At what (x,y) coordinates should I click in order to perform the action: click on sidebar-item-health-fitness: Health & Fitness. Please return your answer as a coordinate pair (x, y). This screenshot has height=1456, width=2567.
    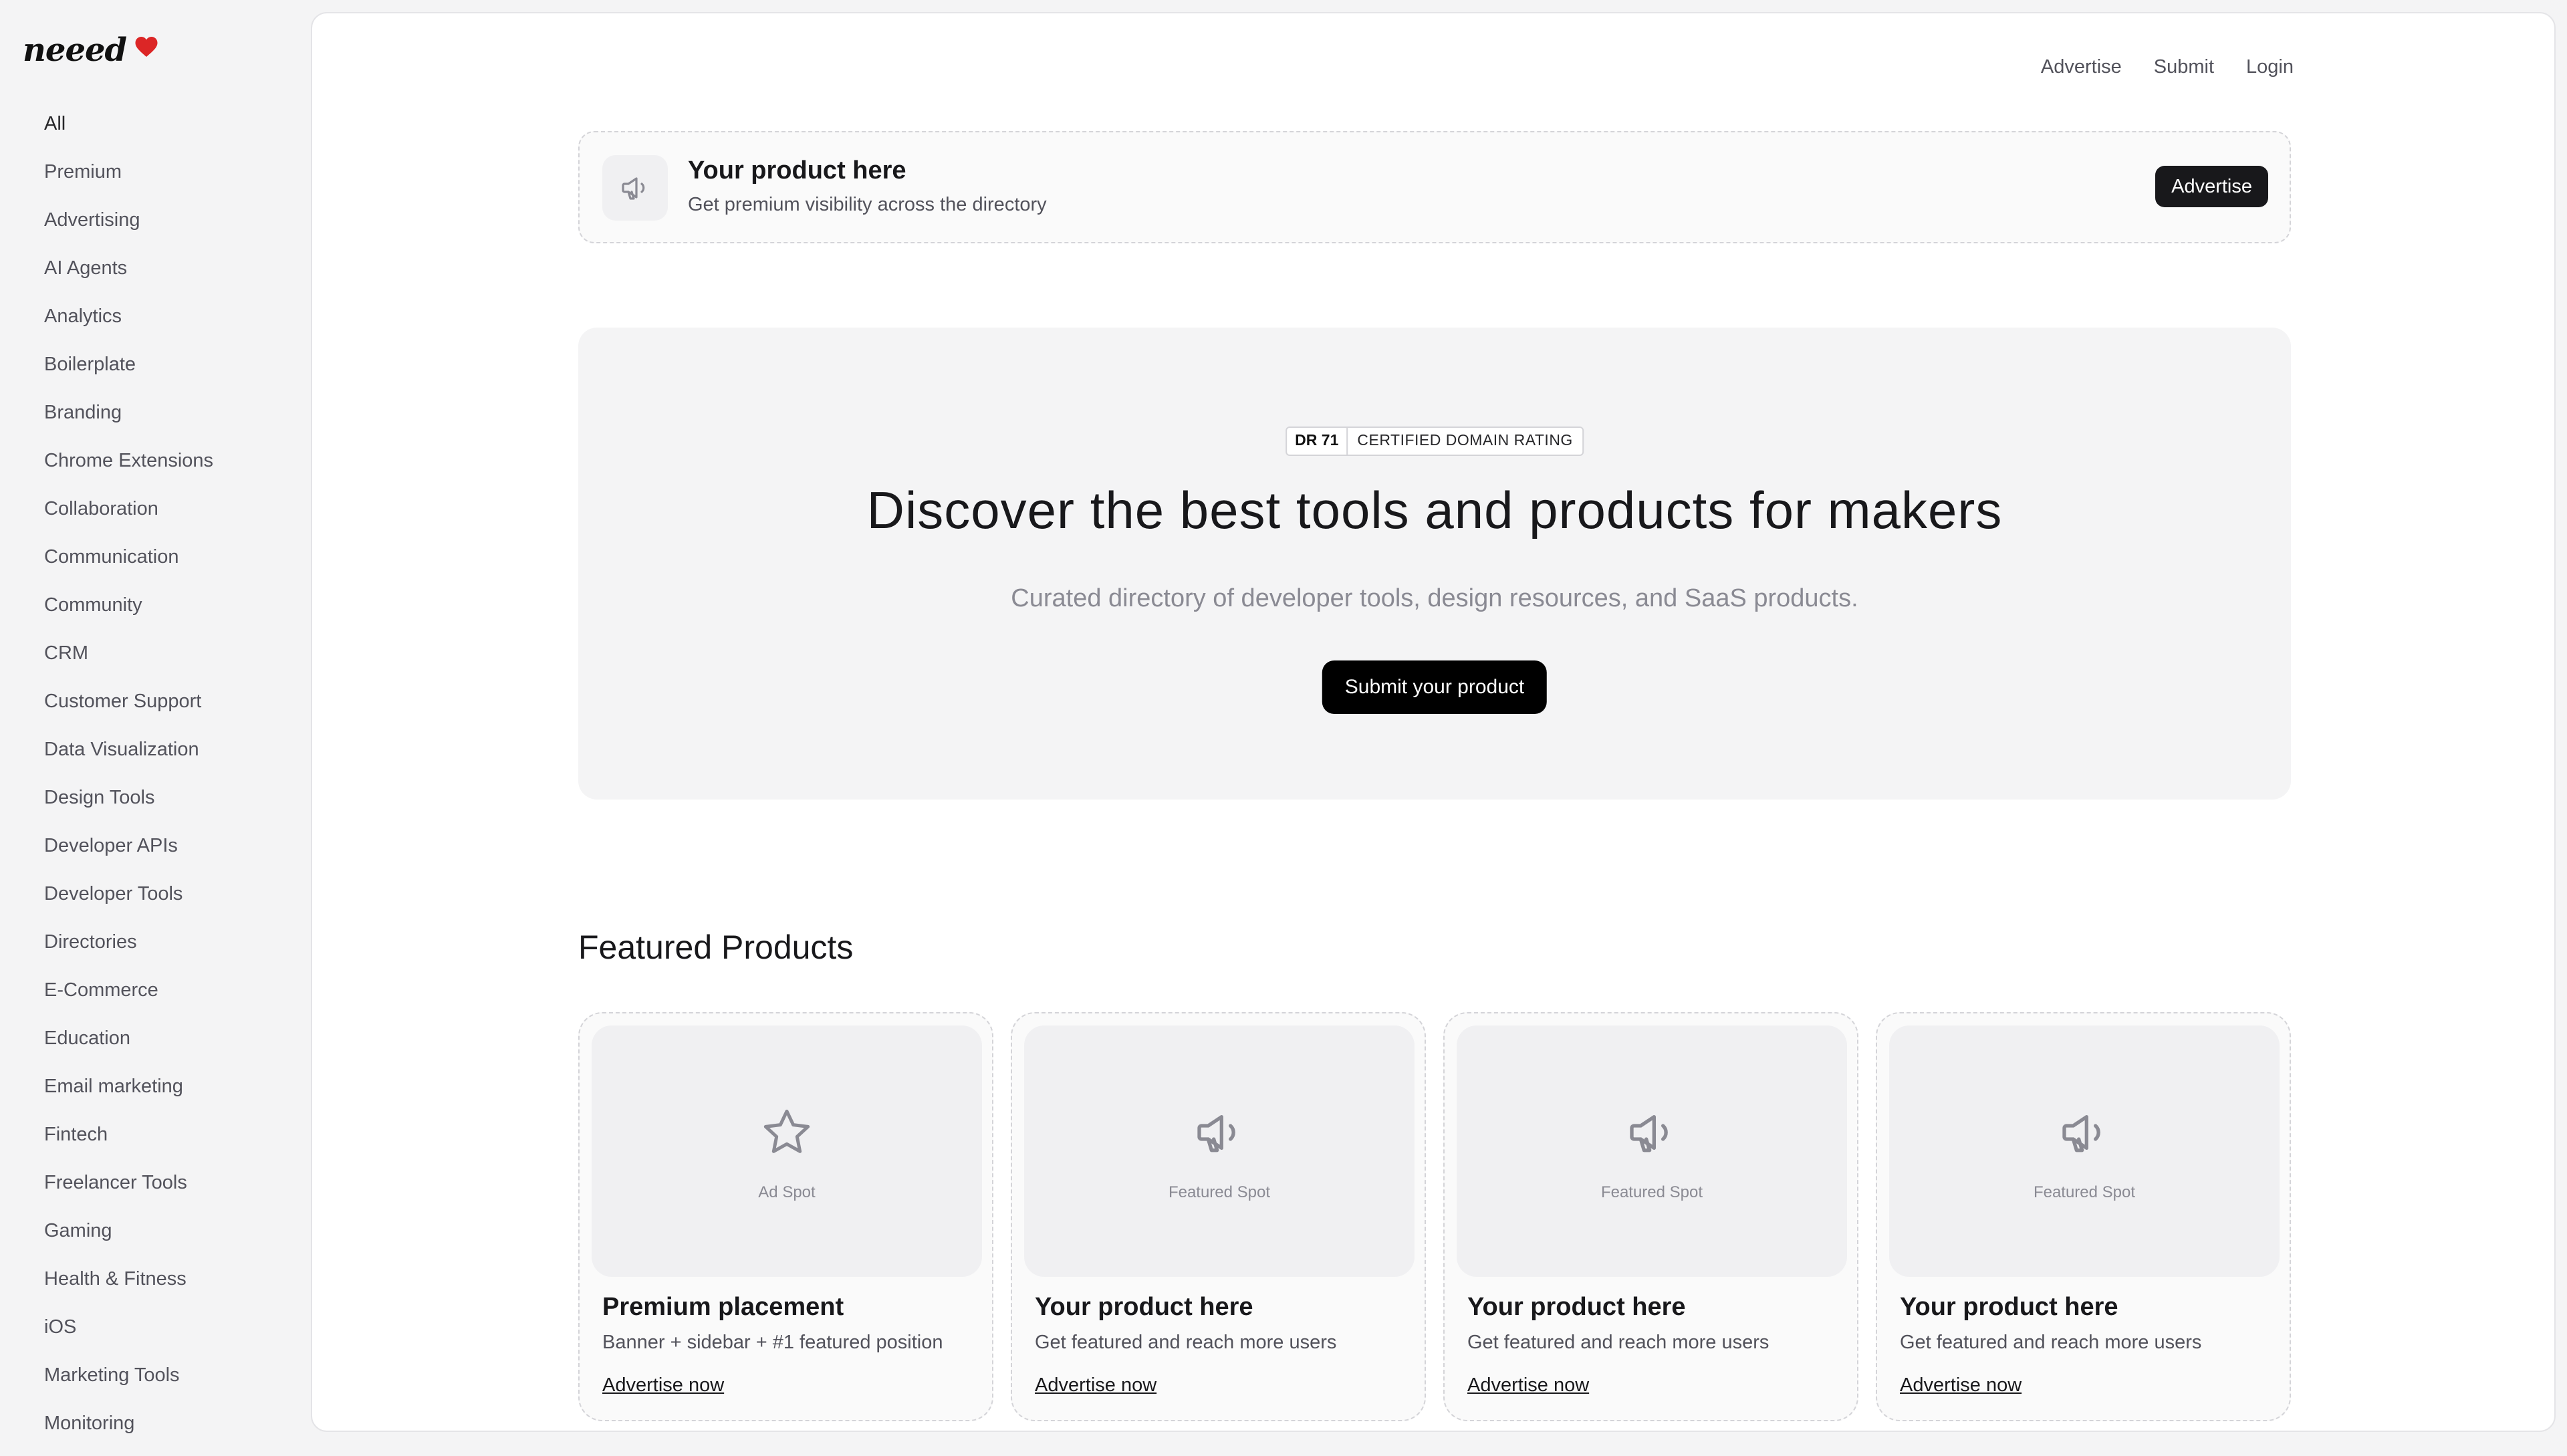
    Looking at the image, I should click on (128, 1287).